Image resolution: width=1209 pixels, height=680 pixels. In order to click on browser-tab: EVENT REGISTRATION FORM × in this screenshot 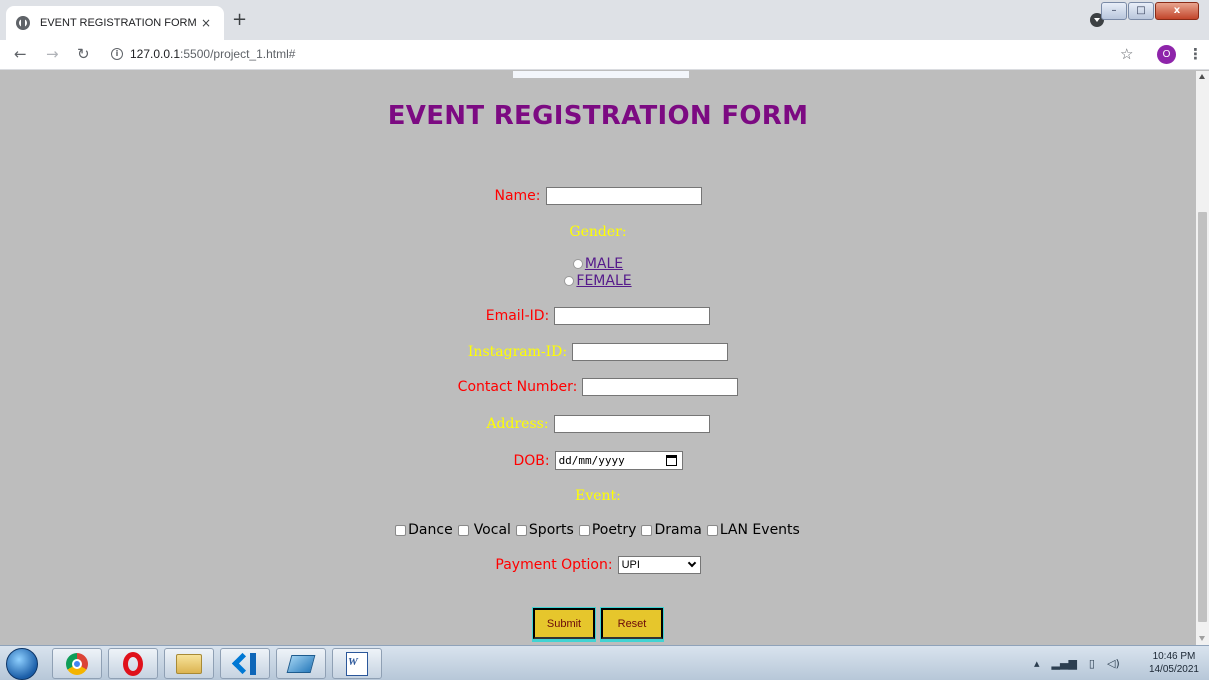, I will do `click(115, 23)`.